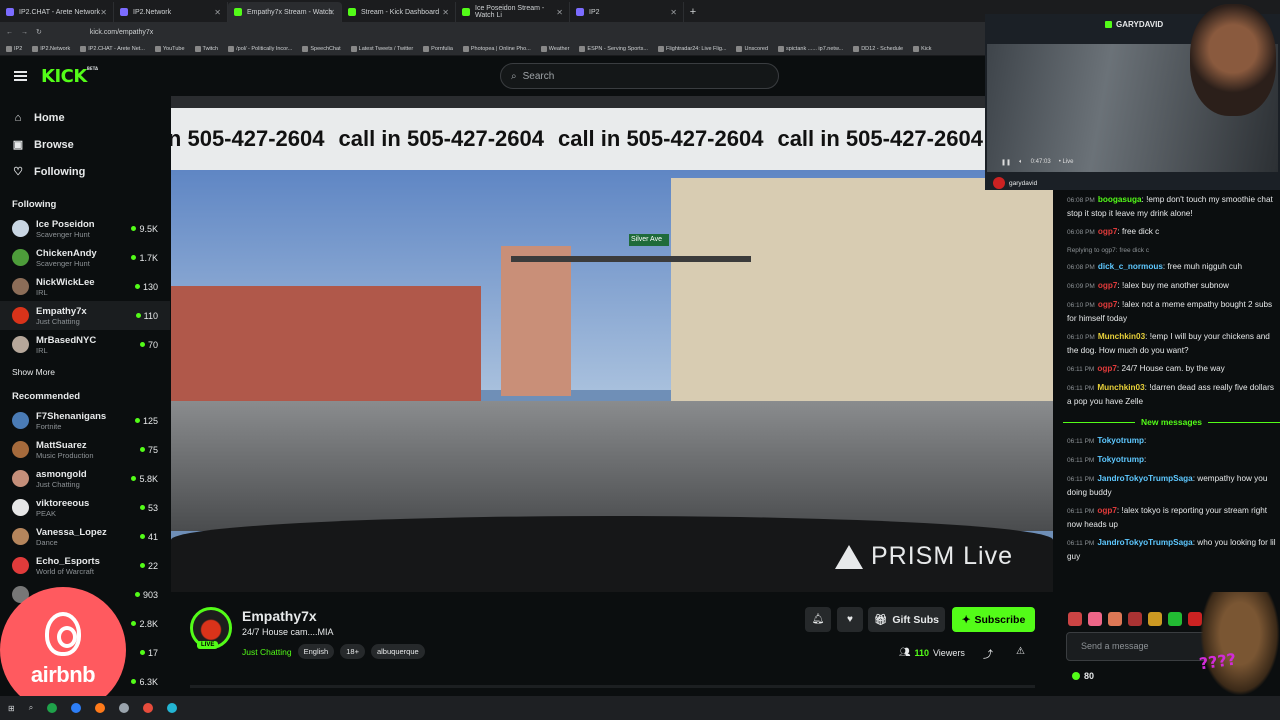 This screenshot has height=720, width=1280. What do you see at coordinates (1083, 676) in the screenshot?
I see `channel-points: 80` at bounding box center [1083, 676].